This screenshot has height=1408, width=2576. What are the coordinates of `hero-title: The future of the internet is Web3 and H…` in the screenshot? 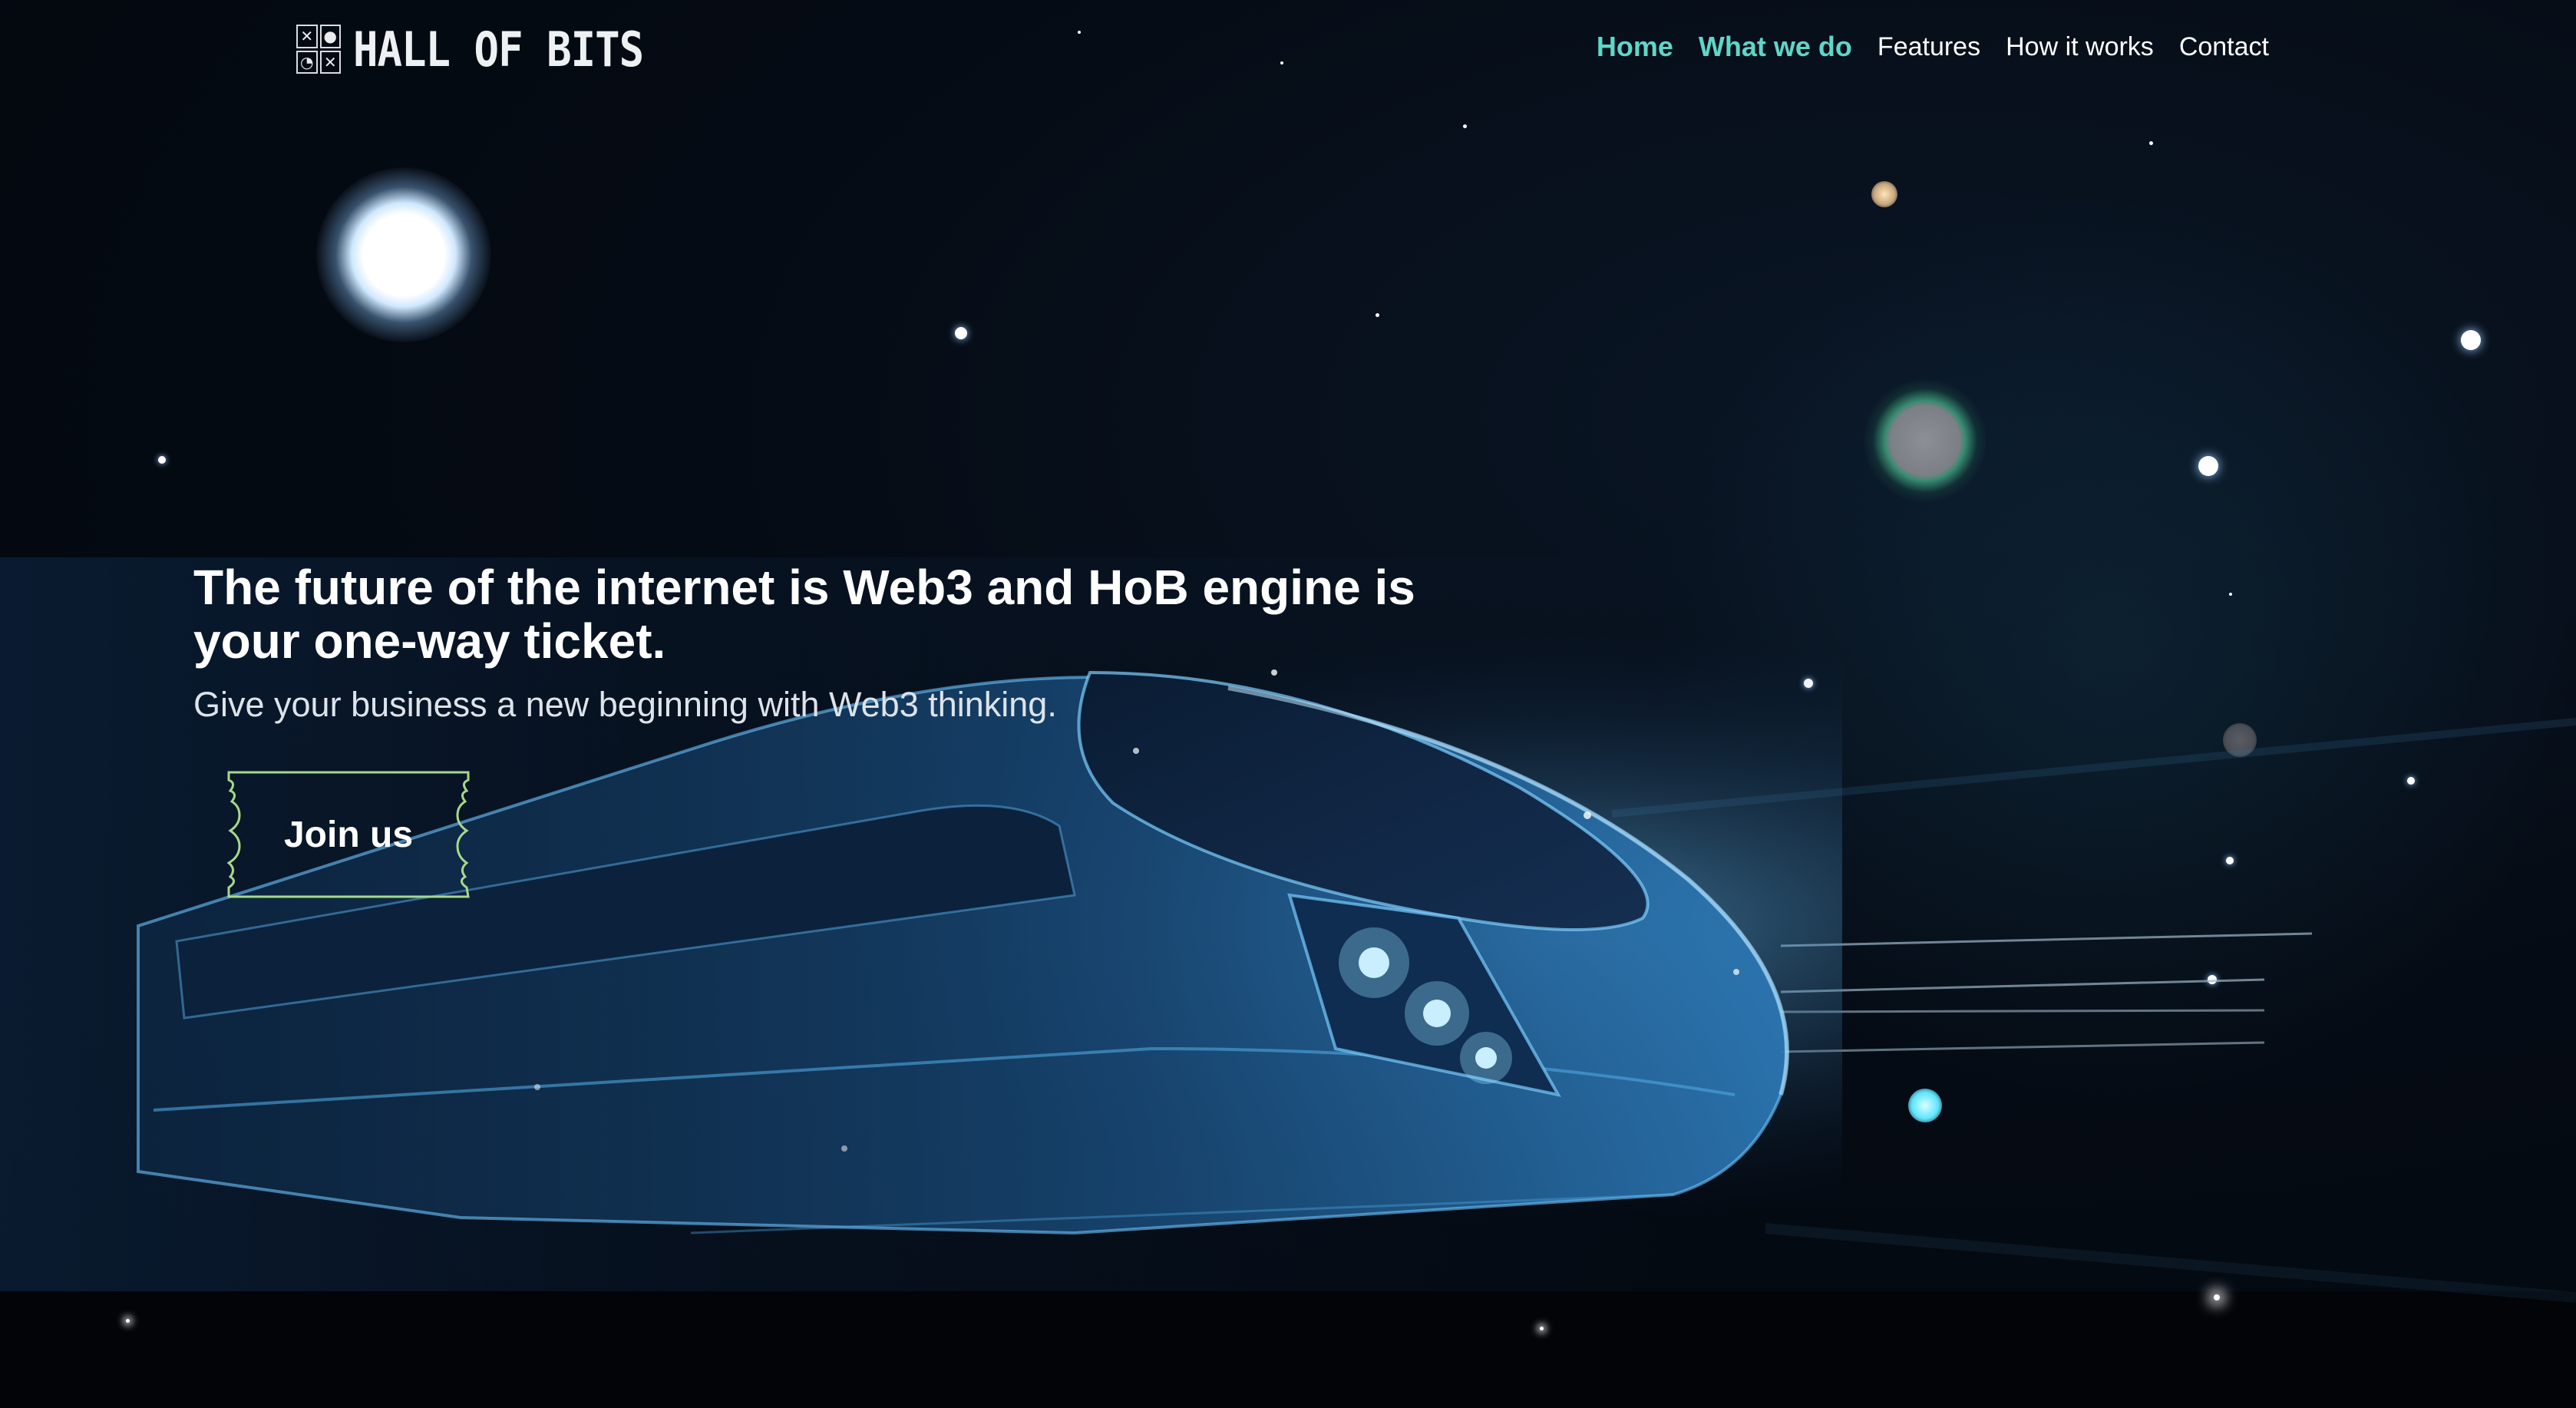 It's located at (845, 614).